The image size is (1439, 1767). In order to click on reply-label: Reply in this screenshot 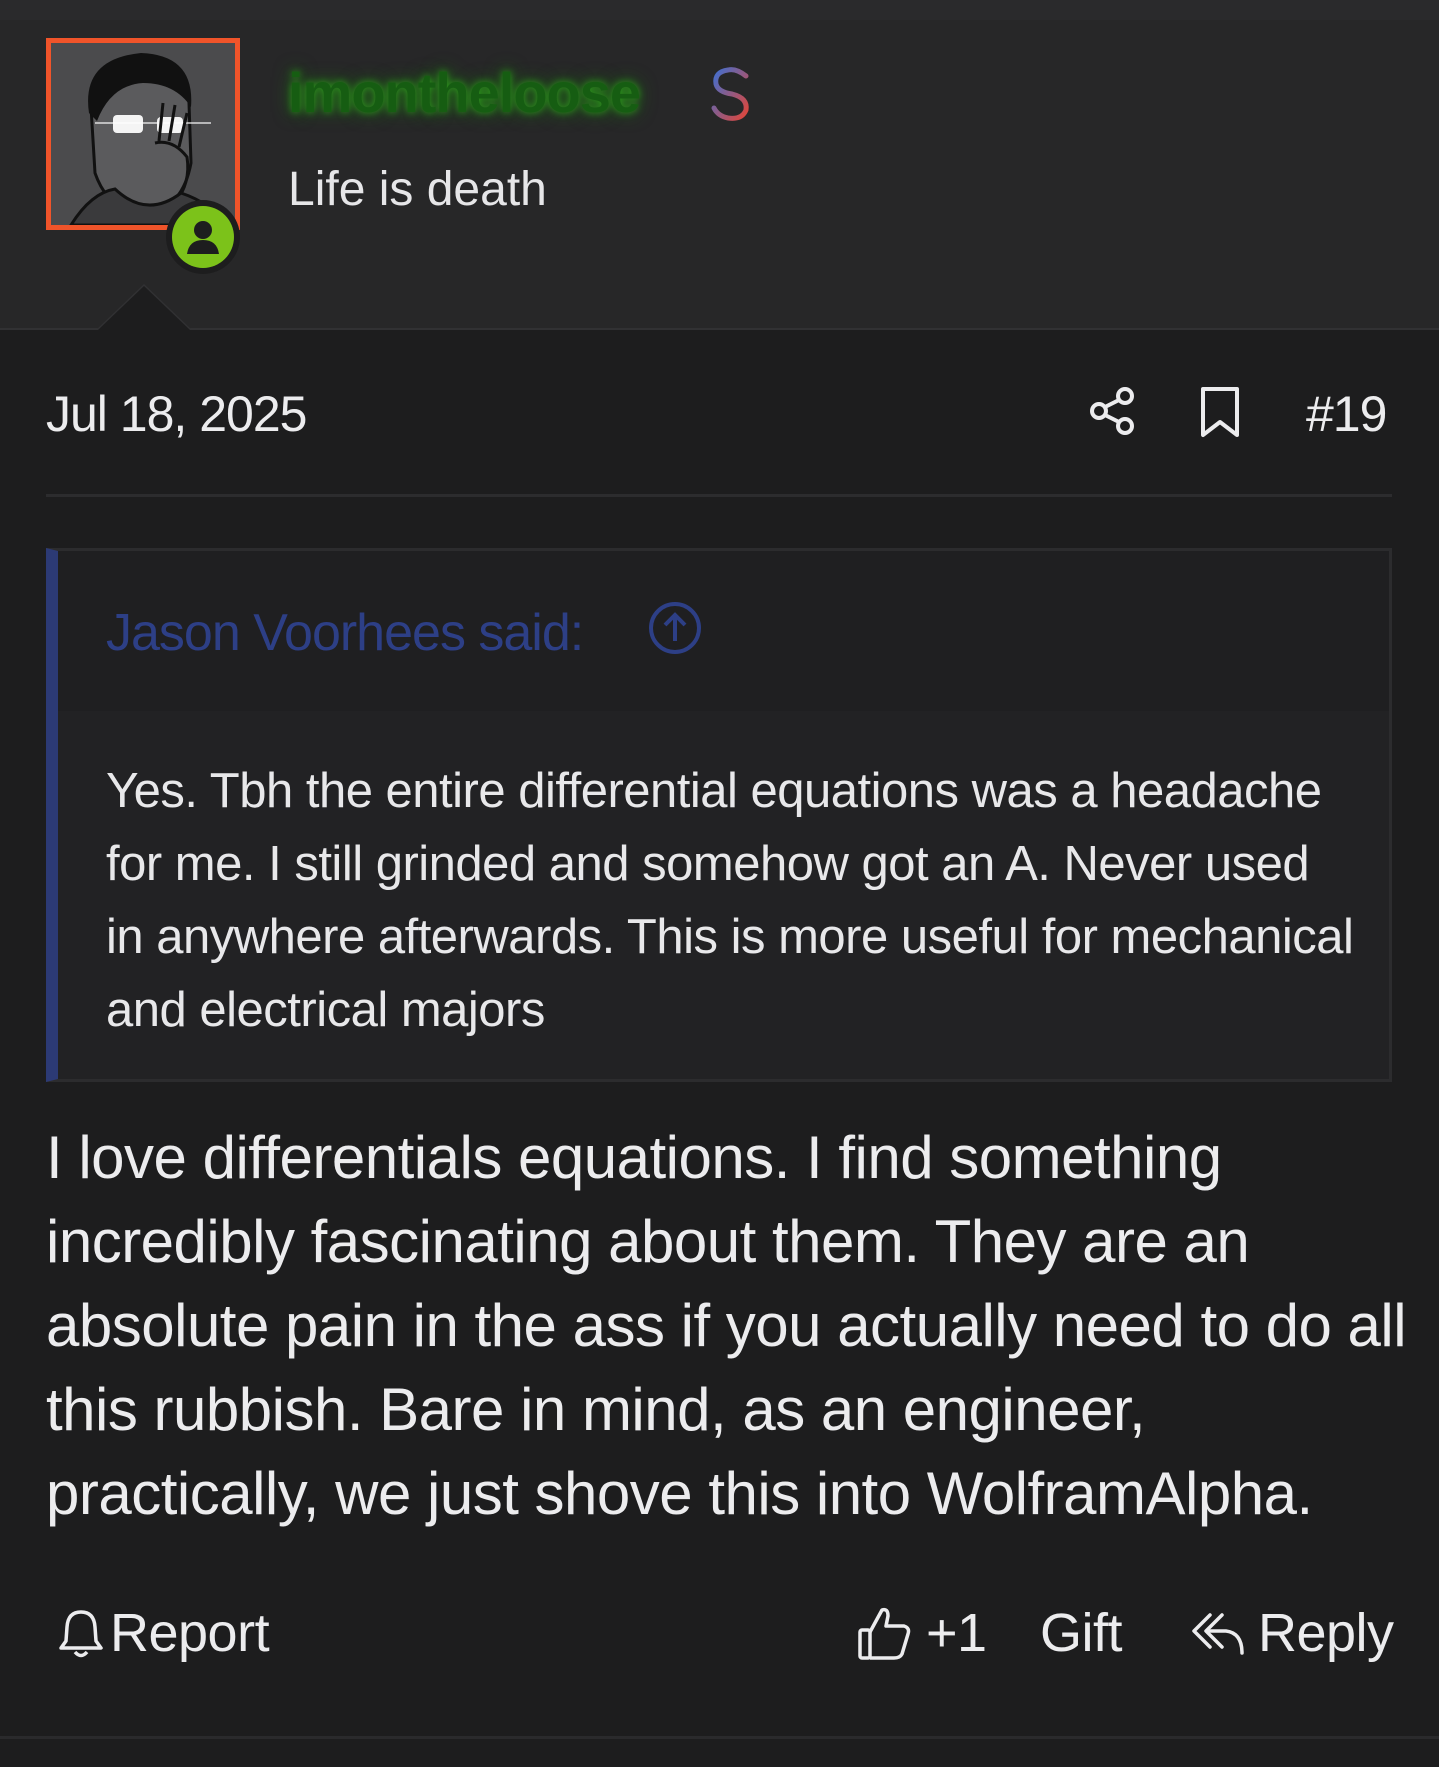, I will do `click(1326, 1633)`.